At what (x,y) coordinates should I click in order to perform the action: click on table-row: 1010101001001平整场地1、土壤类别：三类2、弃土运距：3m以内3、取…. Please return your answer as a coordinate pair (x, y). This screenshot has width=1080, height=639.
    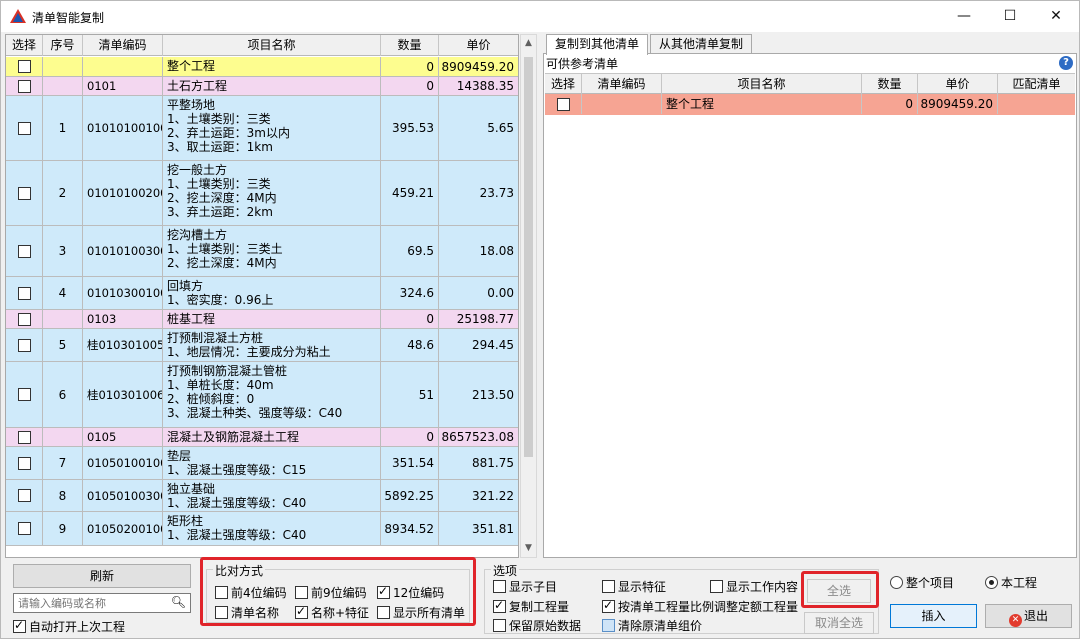
    Looking at the image, I should click on (262, 128).